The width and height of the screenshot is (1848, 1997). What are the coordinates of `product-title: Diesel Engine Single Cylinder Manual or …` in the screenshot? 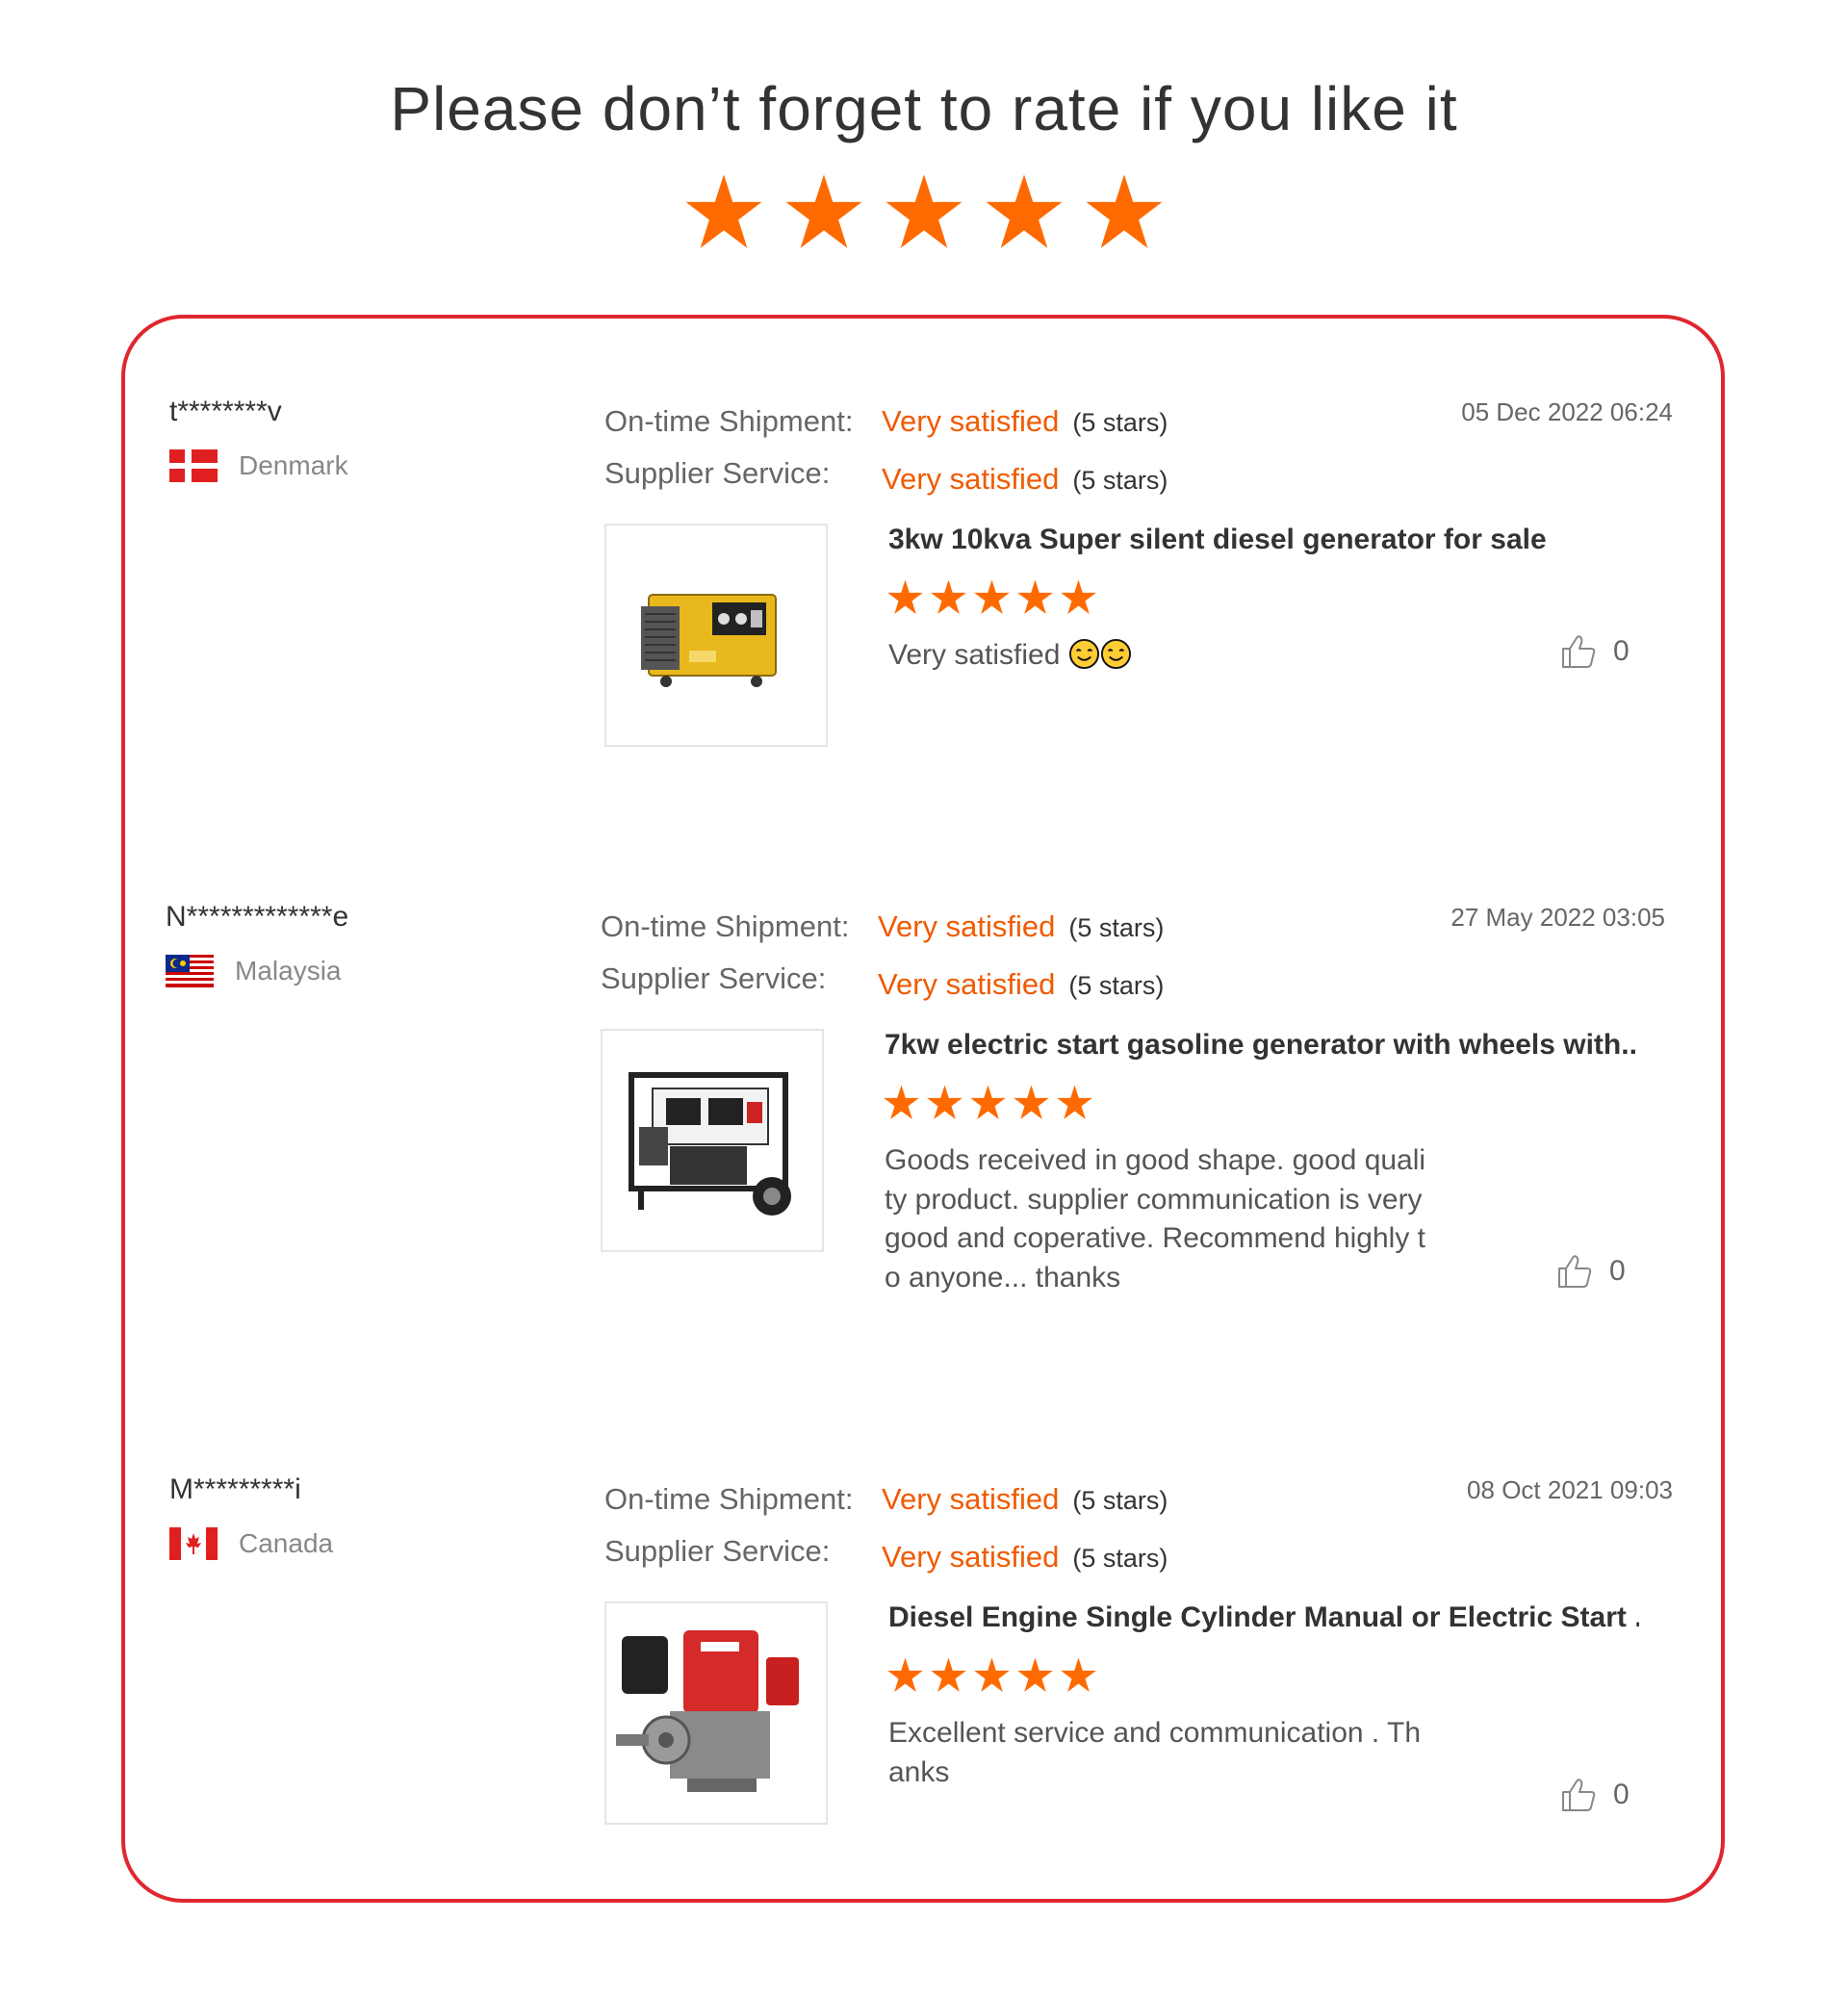 It's located at (1263, 1618).